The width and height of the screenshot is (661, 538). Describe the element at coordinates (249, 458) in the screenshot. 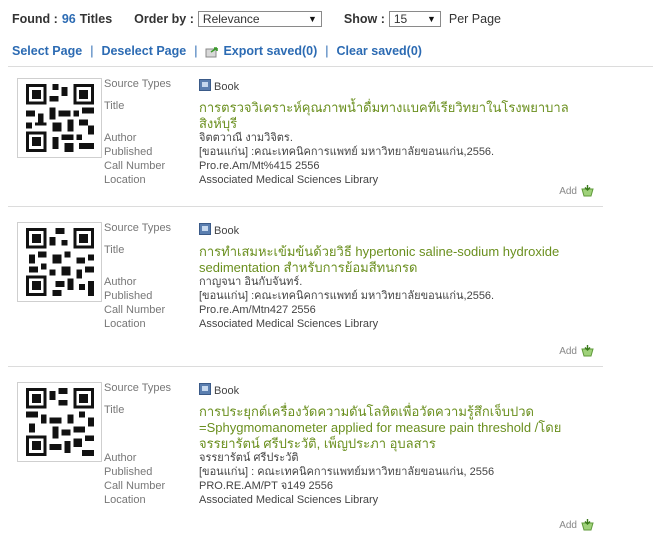

I see `author-value: จรรยารัตน์ ศรีประวัติ` at that location.